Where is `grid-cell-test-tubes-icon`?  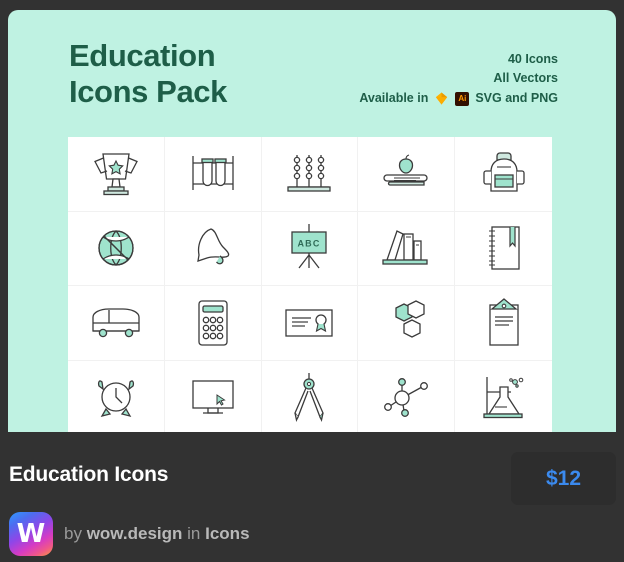
grid-cell-test-tubes-icon is located at coordinates (213, 174).